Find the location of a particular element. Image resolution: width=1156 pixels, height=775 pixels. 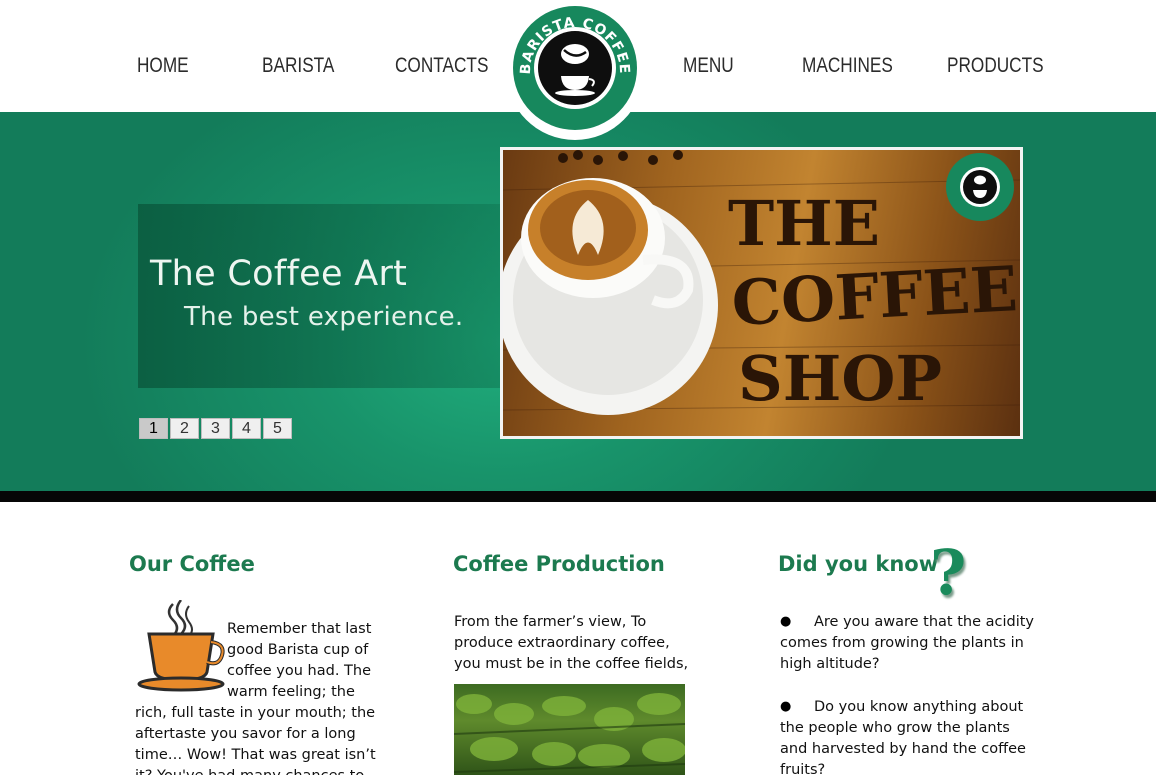

svg-text: COFFEE is located at coordinates (874, 296).